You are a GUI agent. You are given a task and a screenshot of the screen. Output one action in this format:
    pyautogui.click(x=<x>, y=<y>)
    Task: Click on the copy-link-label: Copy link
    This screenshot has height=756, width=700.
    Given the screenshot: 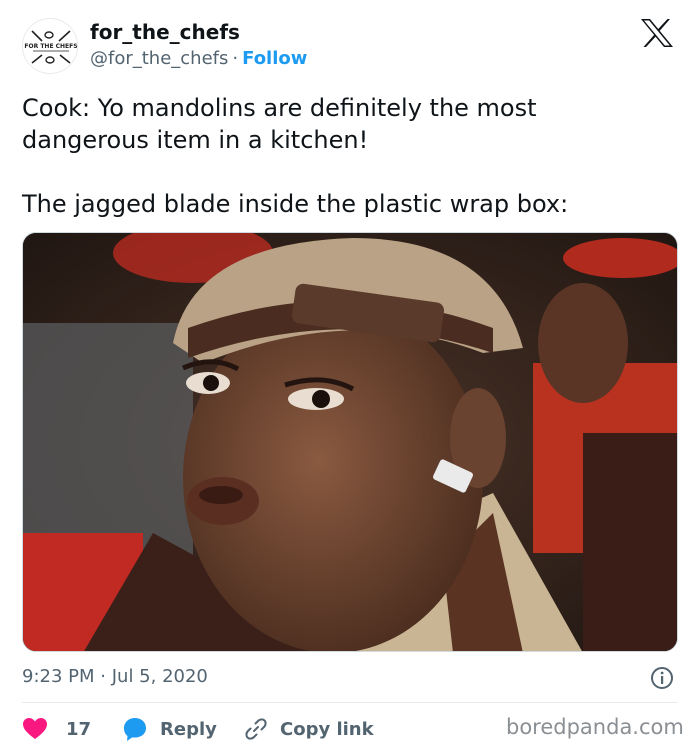 What is the action you would take?
    pyautogui.click(x=327, y=729)
    